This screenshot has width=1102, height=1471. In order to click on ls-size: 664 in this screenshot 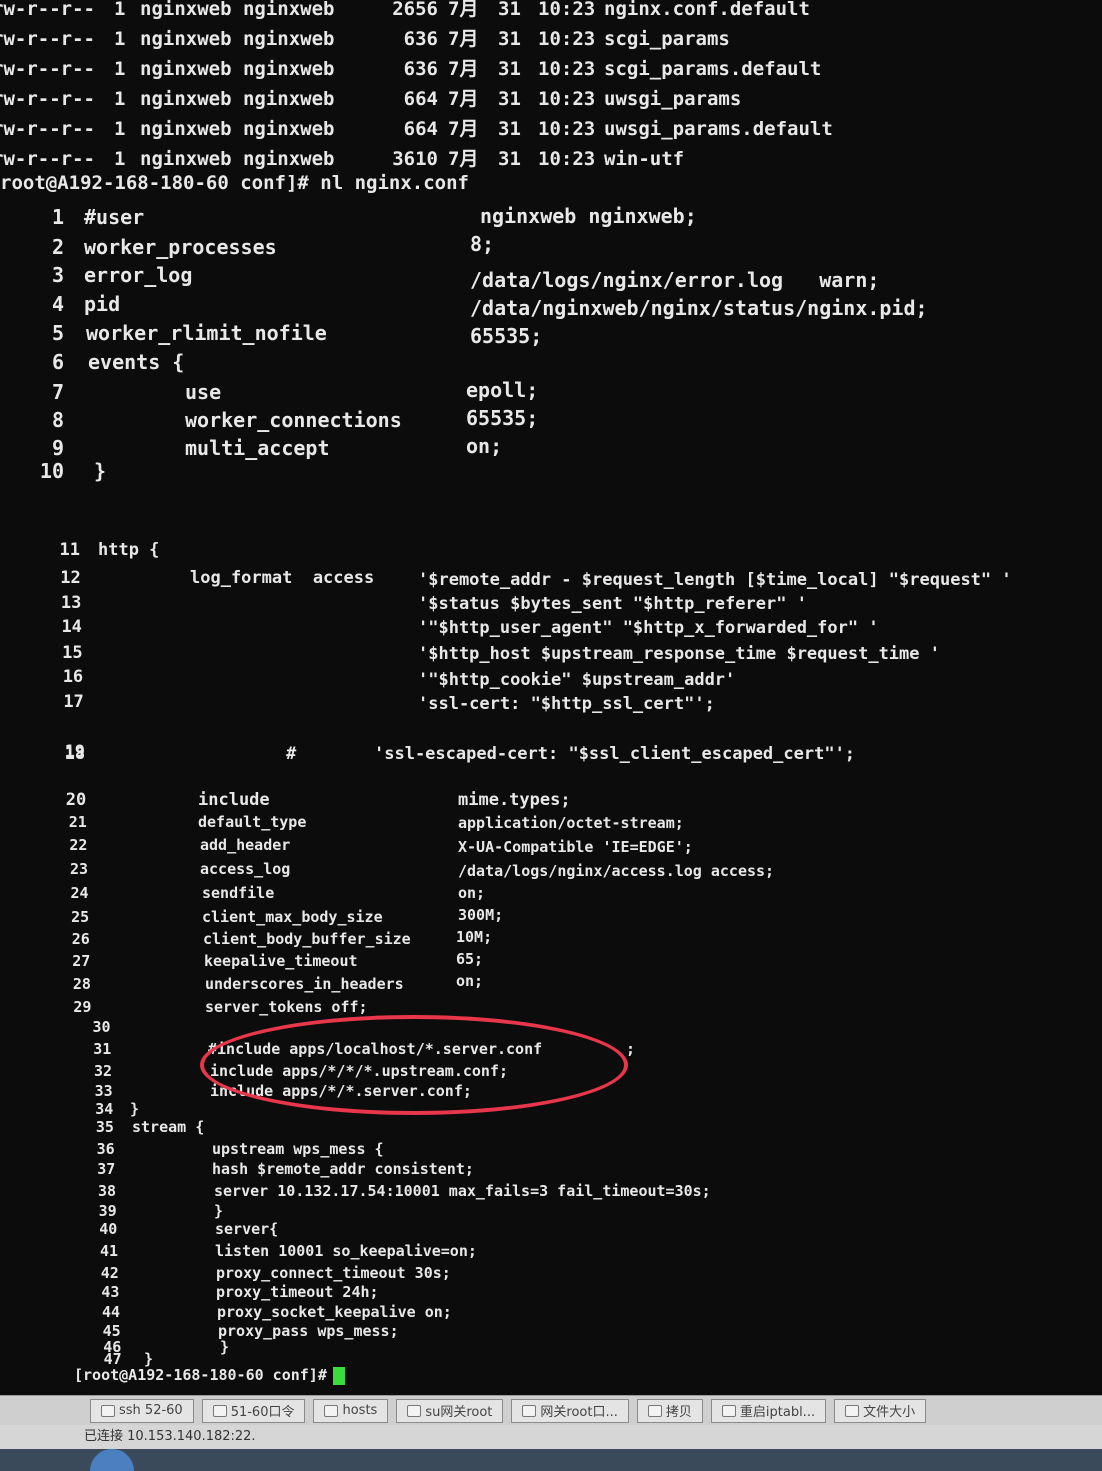, I will do `click(420, 99)`.